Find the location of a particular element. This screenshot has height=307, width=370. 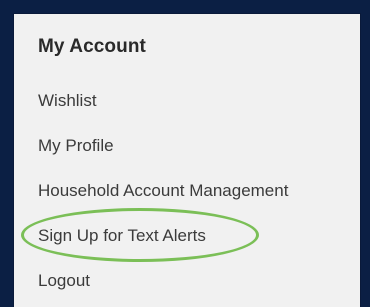

menu-item-text-alerts: Sign Up for Text Alerts is located at coordinates (163, 235).